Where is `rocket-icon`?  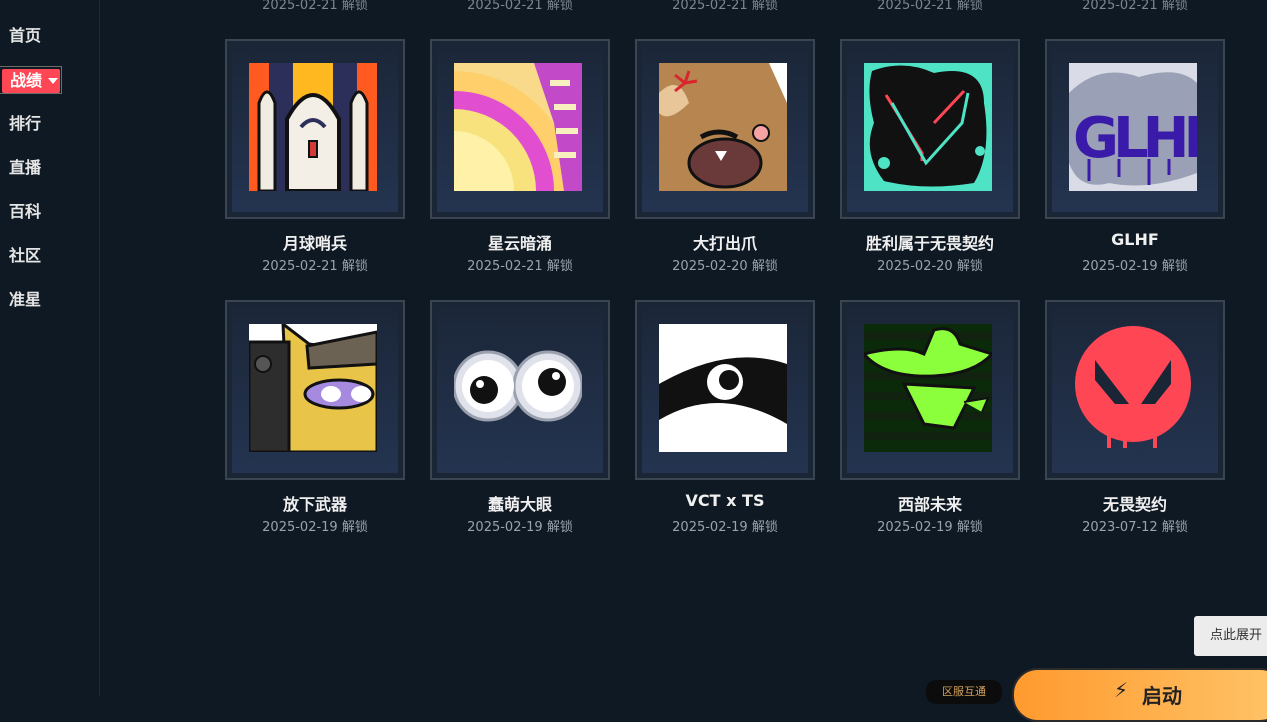
rocket-icon is located at coordinates (313, 127).